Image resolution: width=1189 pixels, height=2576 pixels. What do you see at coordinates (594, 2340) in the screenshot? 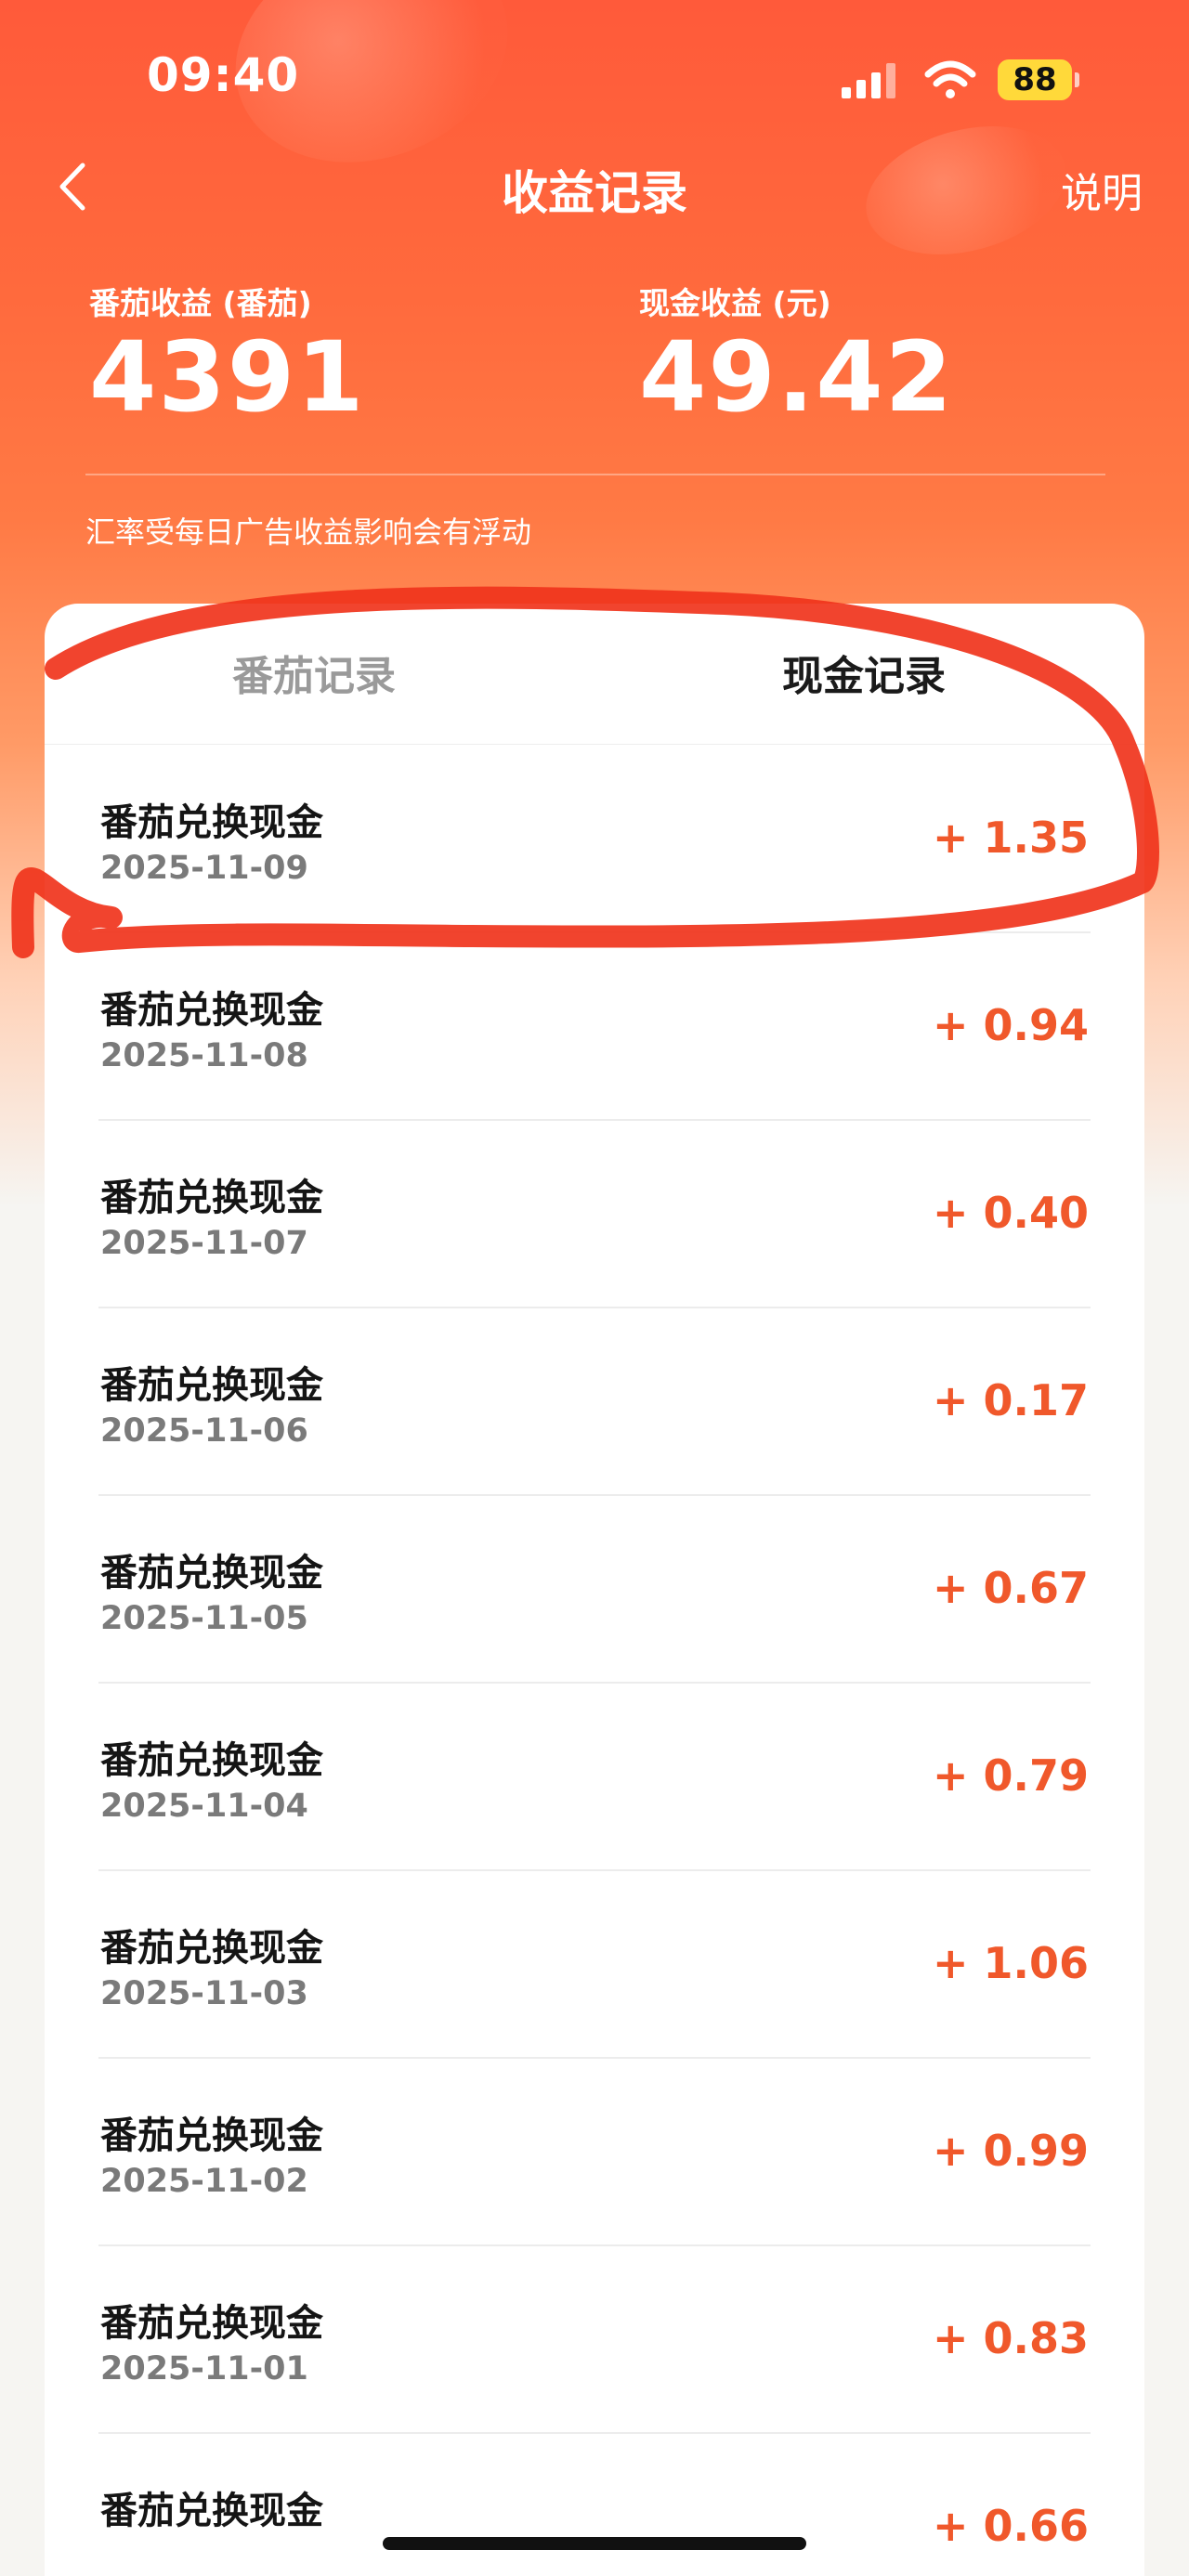
I see `list-item: 番茄兑换现金 2025-11-01 + 0.83` at bounding box center [594, 2340].